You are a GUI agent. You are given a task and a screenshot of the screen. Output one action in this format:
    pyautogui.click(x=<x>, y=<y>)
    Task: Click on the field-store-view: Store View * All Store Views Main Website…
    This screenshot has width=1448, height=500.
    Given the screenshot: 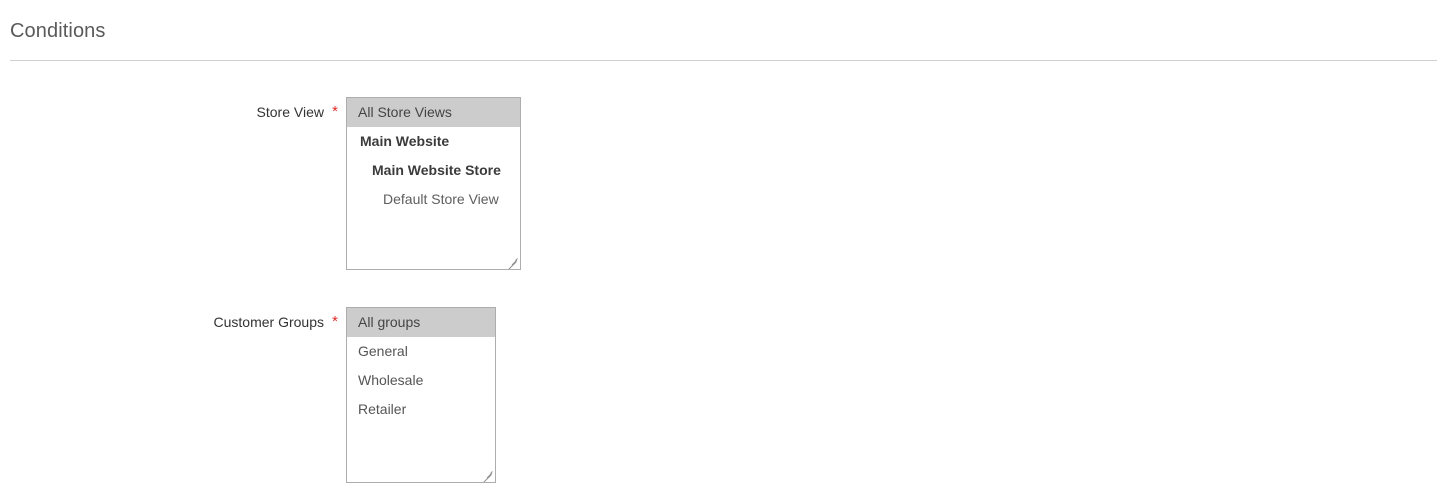 What is the action you would take?
    pyautogui.click(x=260, y=183)
    